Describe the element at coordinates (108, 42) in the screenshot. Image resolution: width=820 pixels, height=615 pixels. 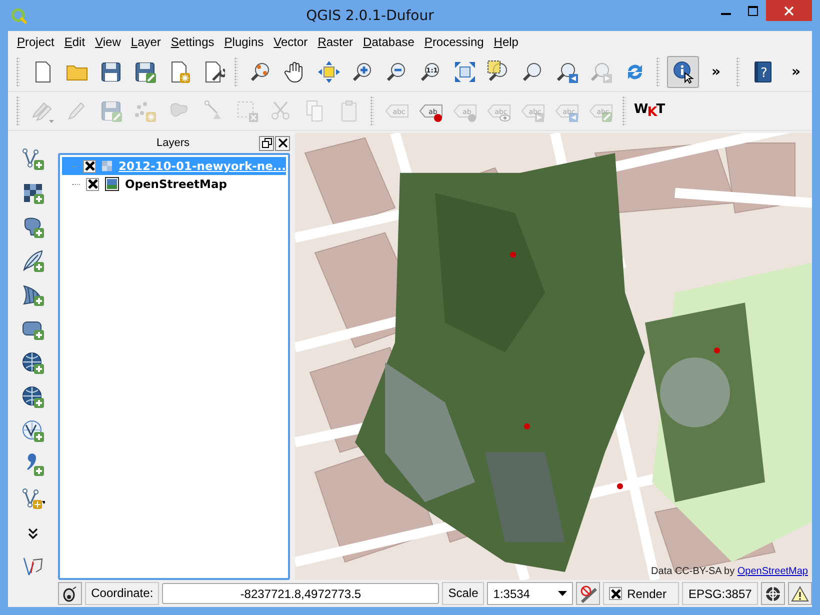
I see `menu-item: View` at that location.